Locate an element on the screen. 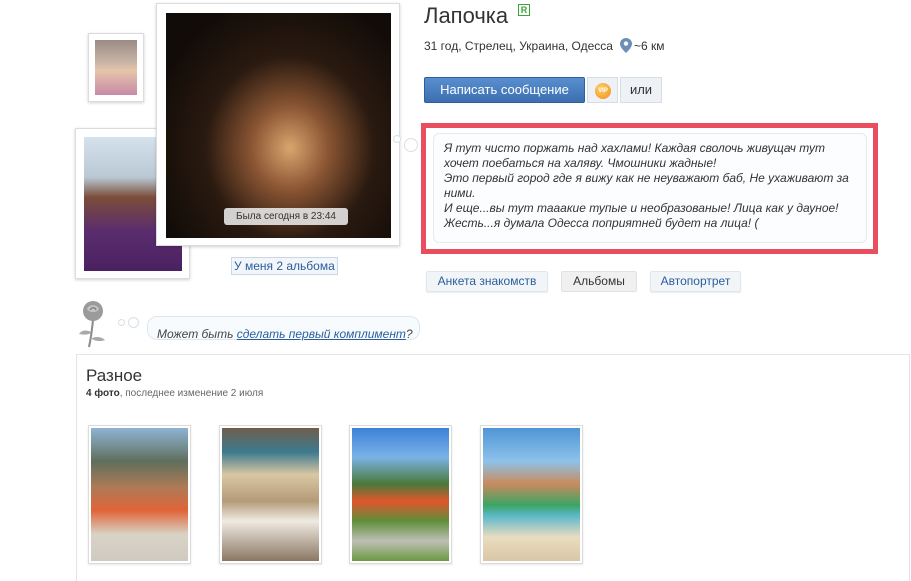  speech-bubble-dot-small is located at coordinates (397, 139).